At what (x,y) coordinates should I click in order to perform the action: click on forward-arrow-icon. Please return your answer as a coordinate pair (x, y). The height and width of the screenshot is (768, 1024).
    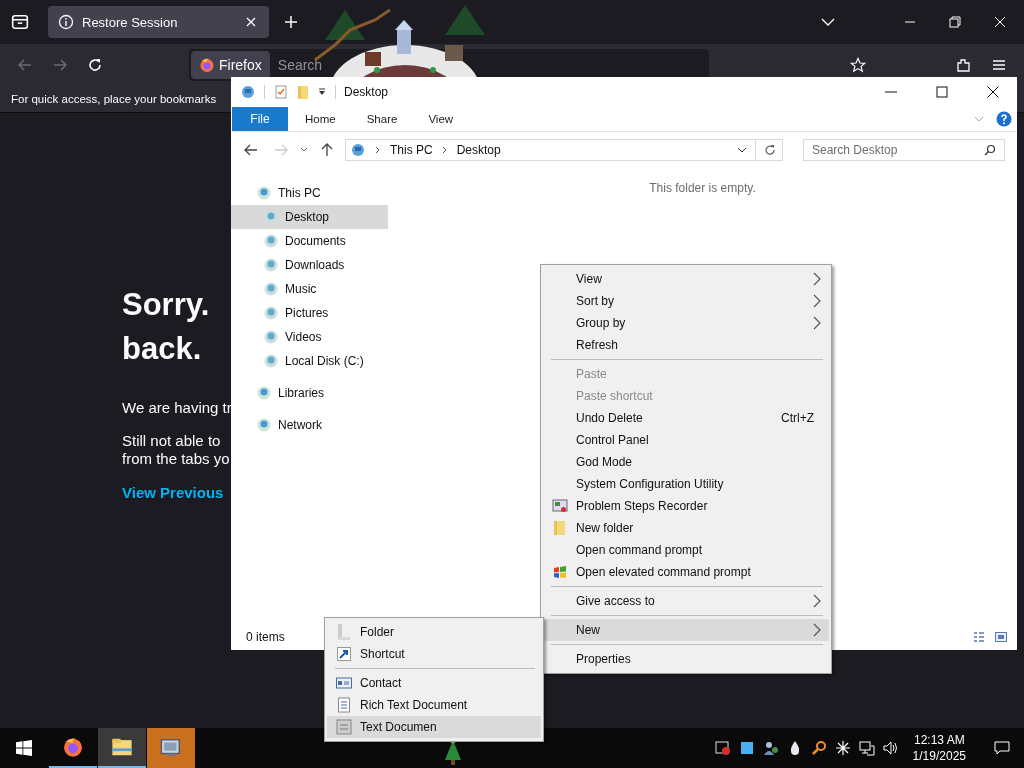
    Looking at the image, I should click on (60, 65).